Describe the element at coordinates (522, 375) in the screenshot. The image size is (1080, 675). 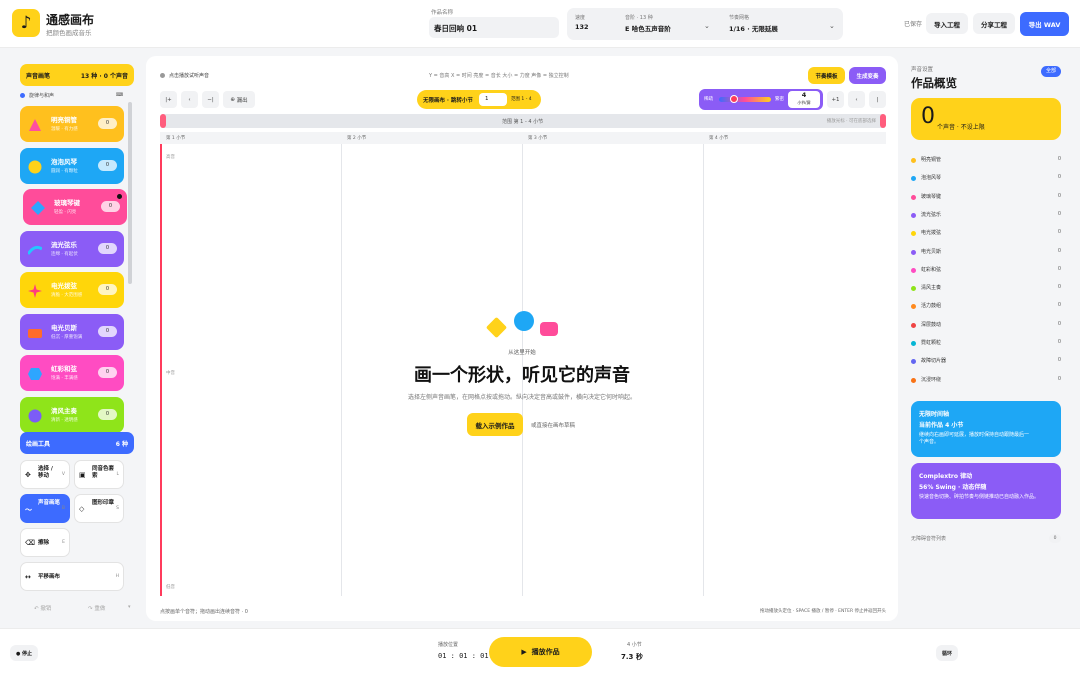
I see `empty-headline: 画一个形状，听见它的声音` at that location.